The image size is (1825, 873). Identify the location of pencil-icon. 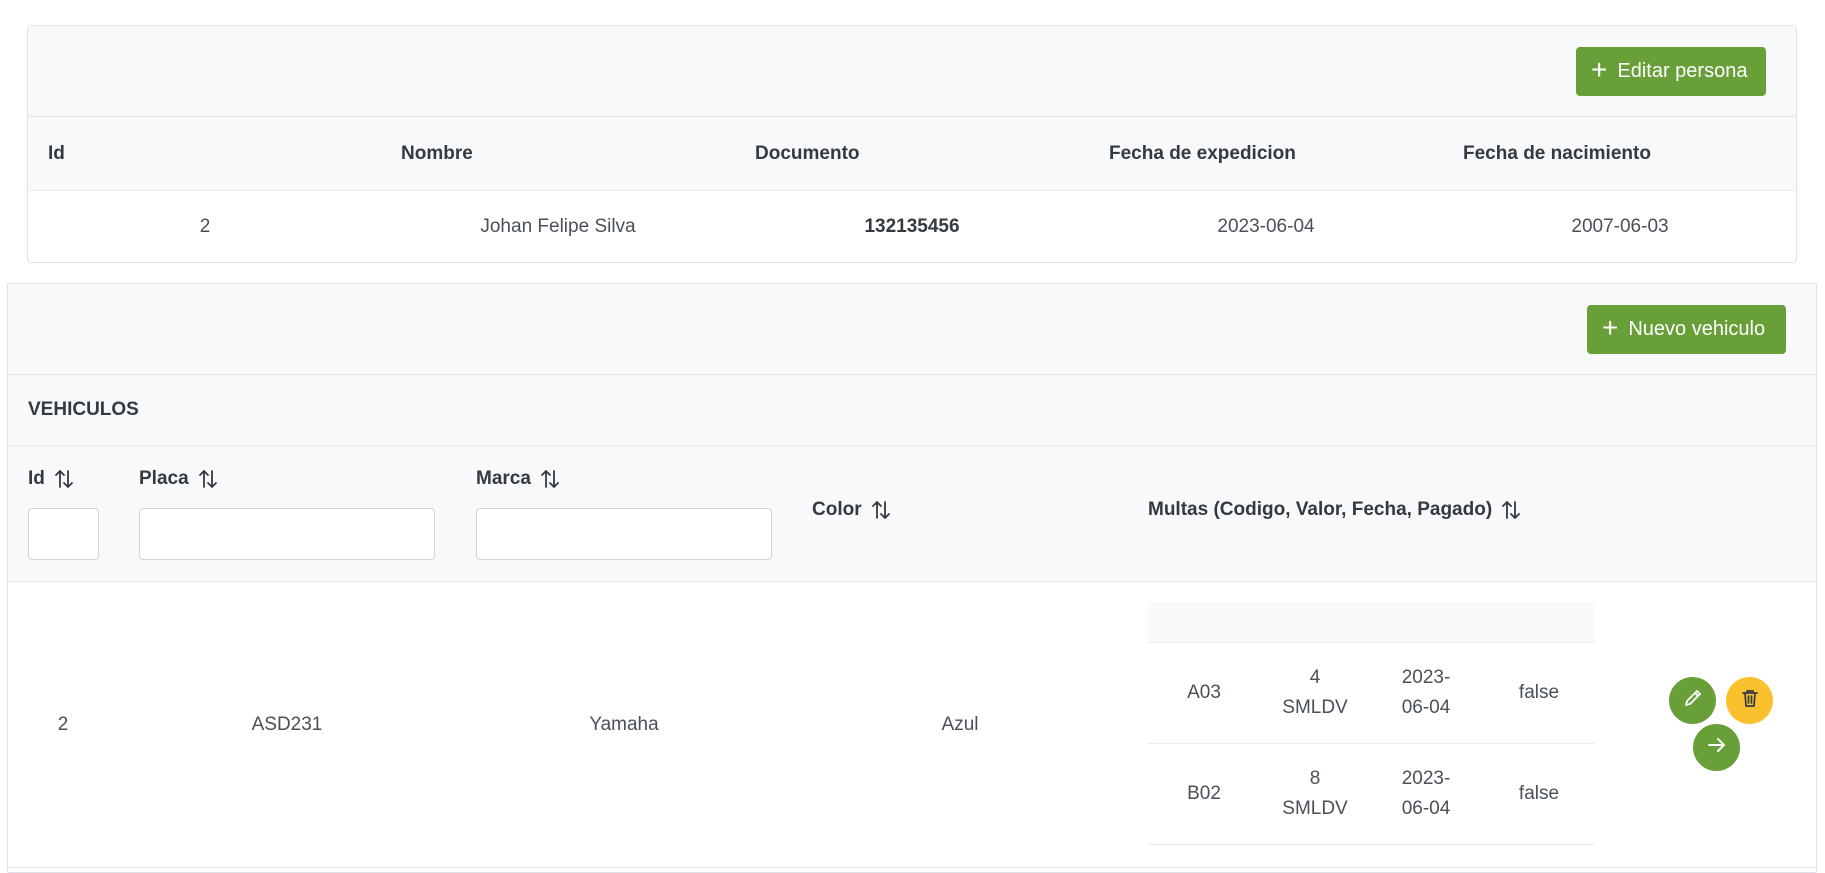
(1693, 701).